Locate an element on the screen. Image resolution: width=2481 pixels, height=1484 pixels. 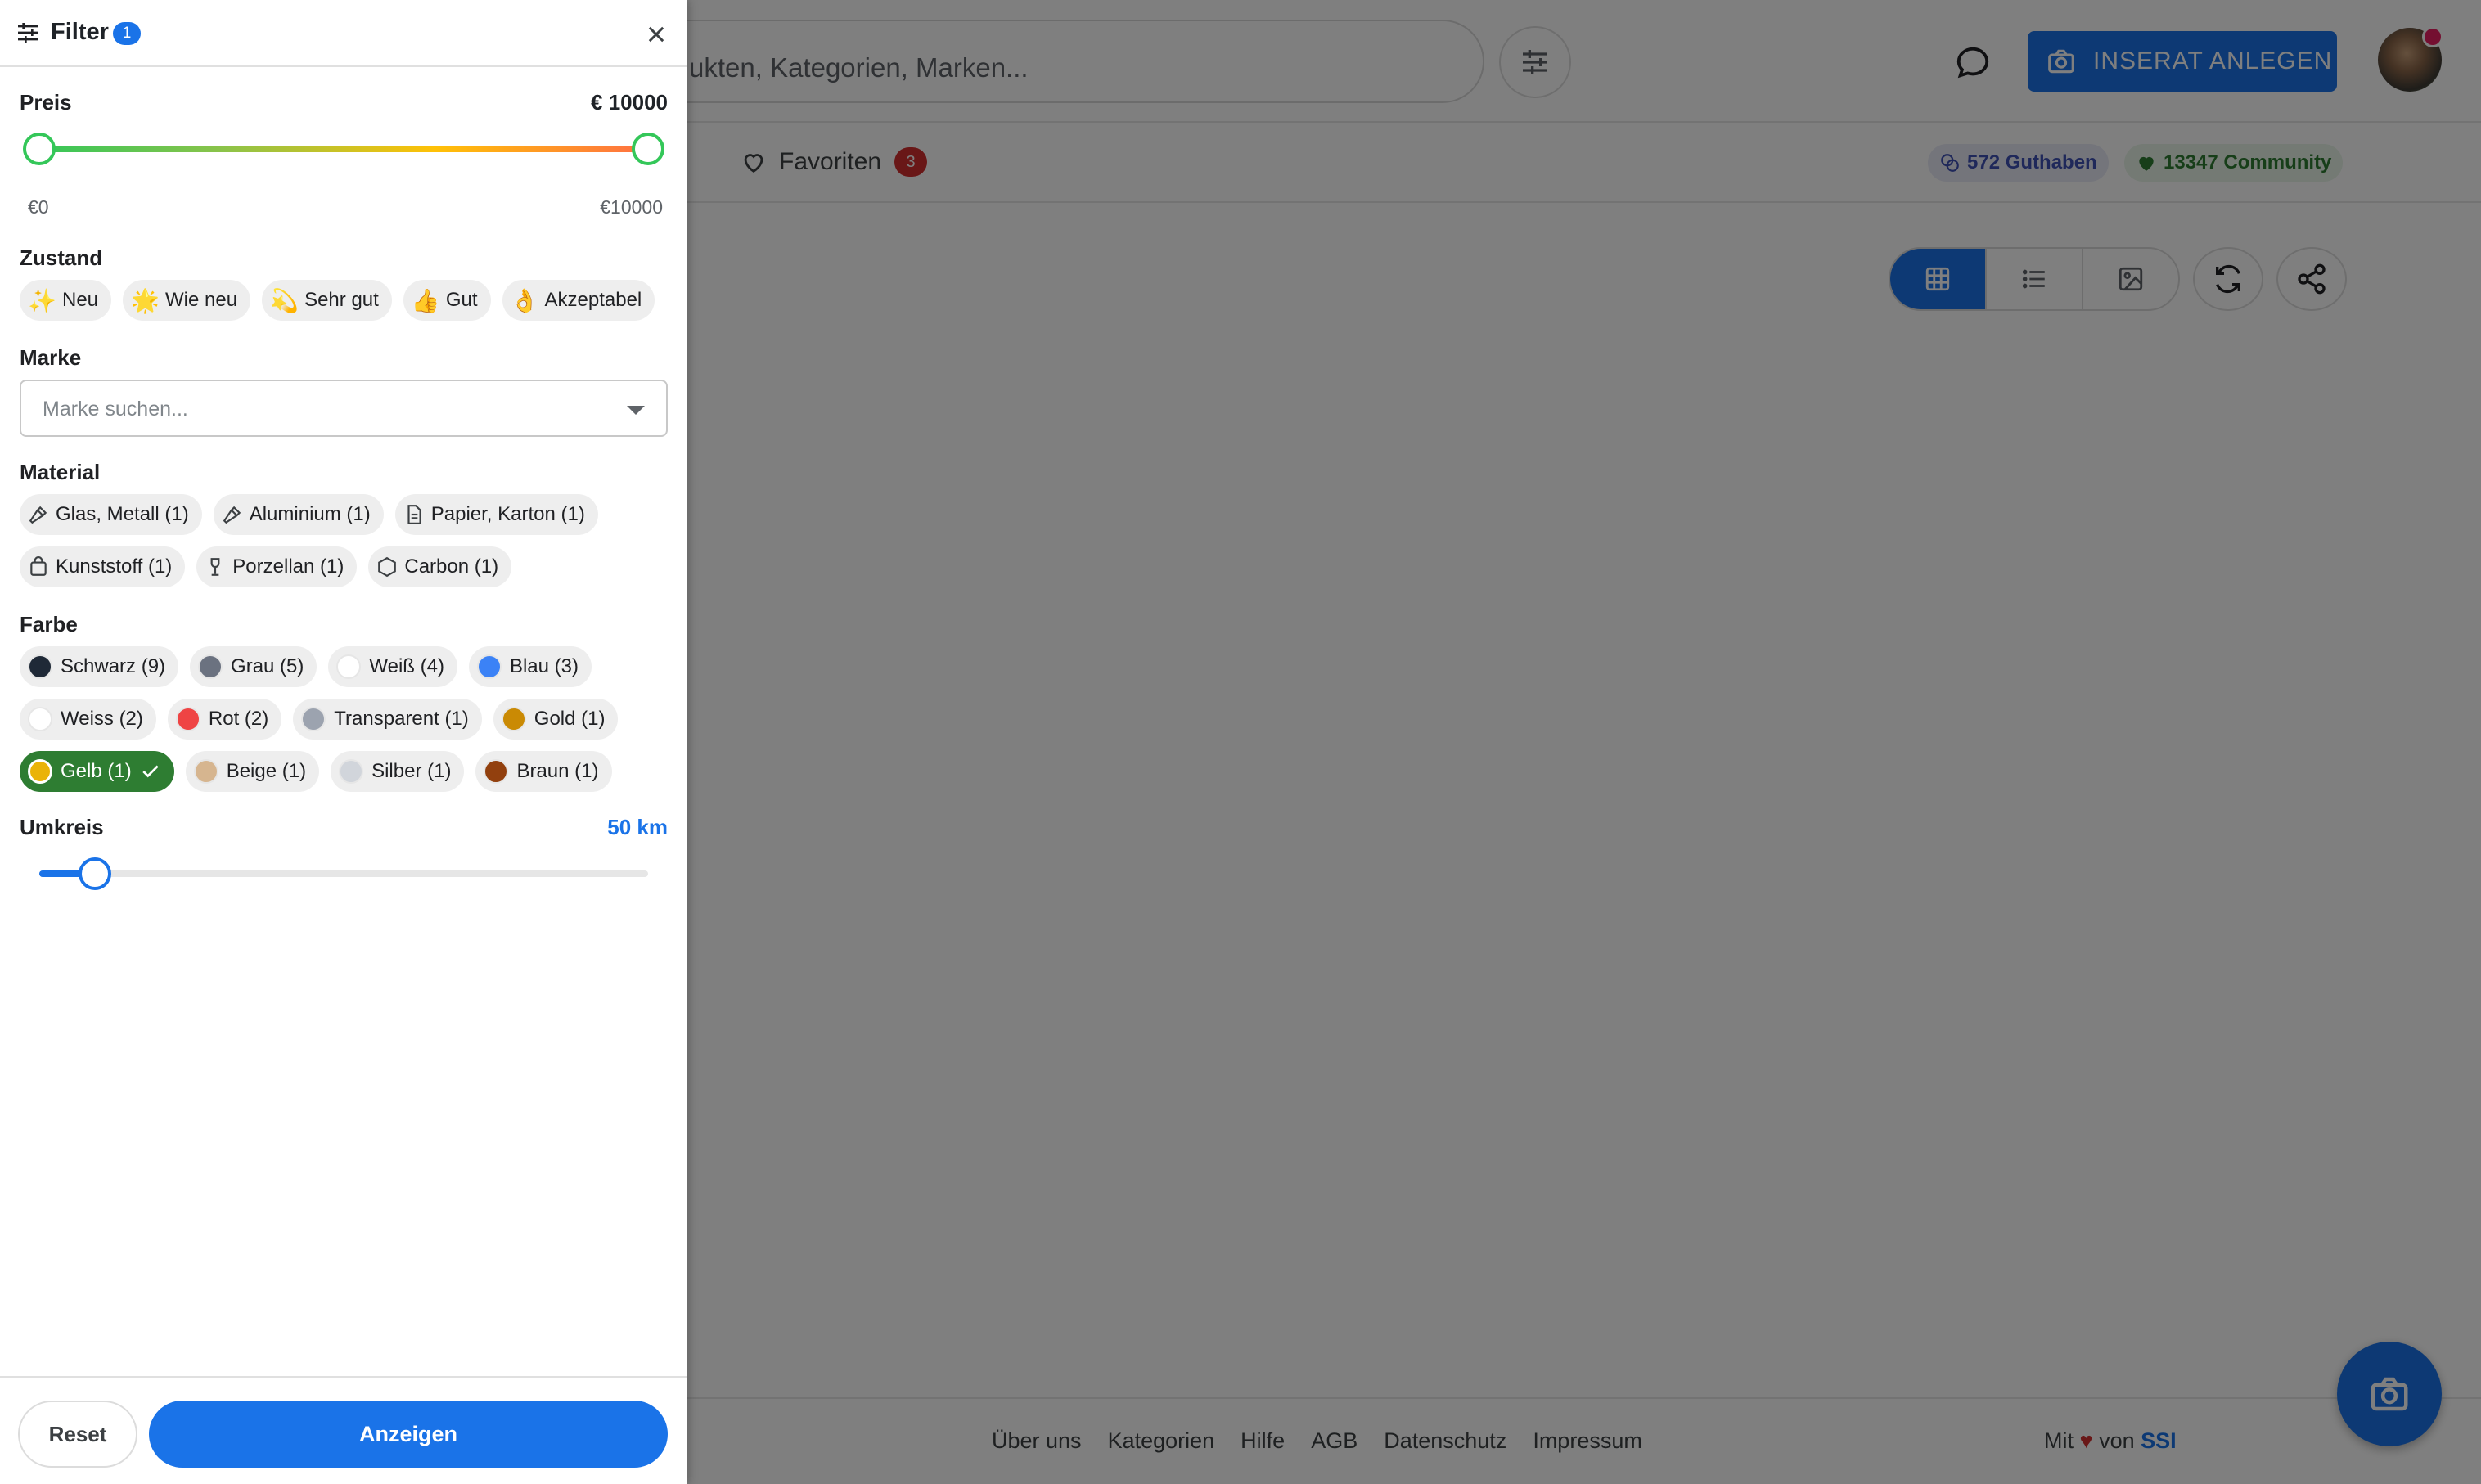
color-chips-row-3: Gelb (1) Beige (1) Silber (1) Braun (1) is located at coordinates (316, 771).